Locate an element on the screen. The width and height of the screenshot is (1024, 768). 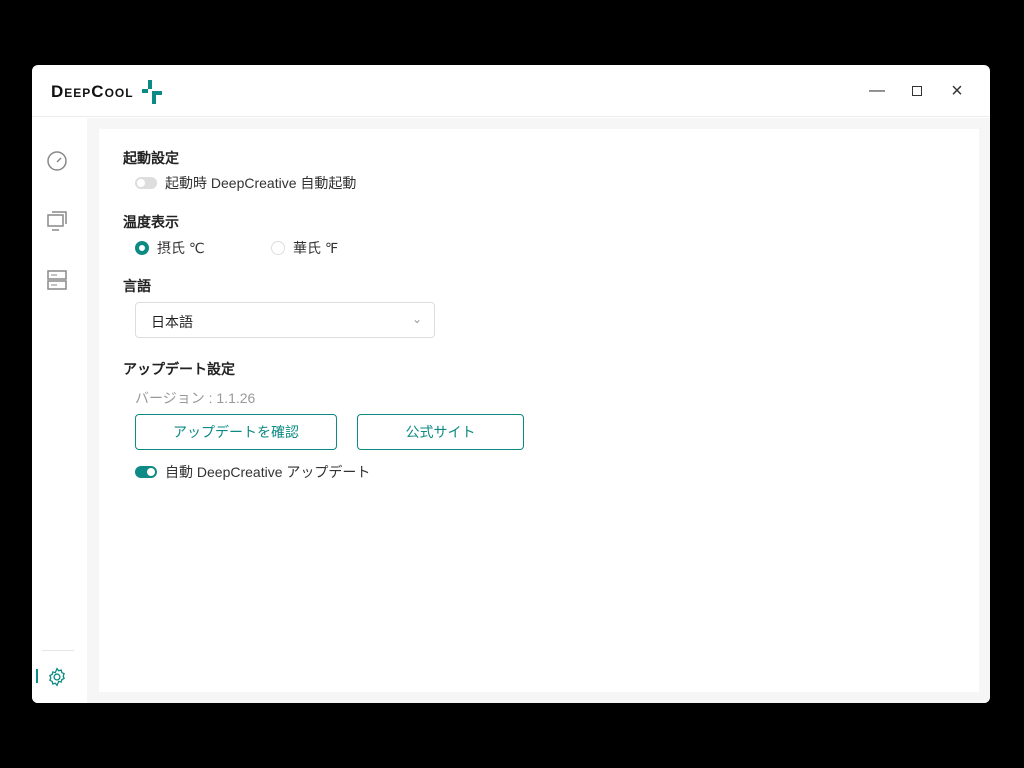
language-value: 日本語 is located at coordinates (172, 322).